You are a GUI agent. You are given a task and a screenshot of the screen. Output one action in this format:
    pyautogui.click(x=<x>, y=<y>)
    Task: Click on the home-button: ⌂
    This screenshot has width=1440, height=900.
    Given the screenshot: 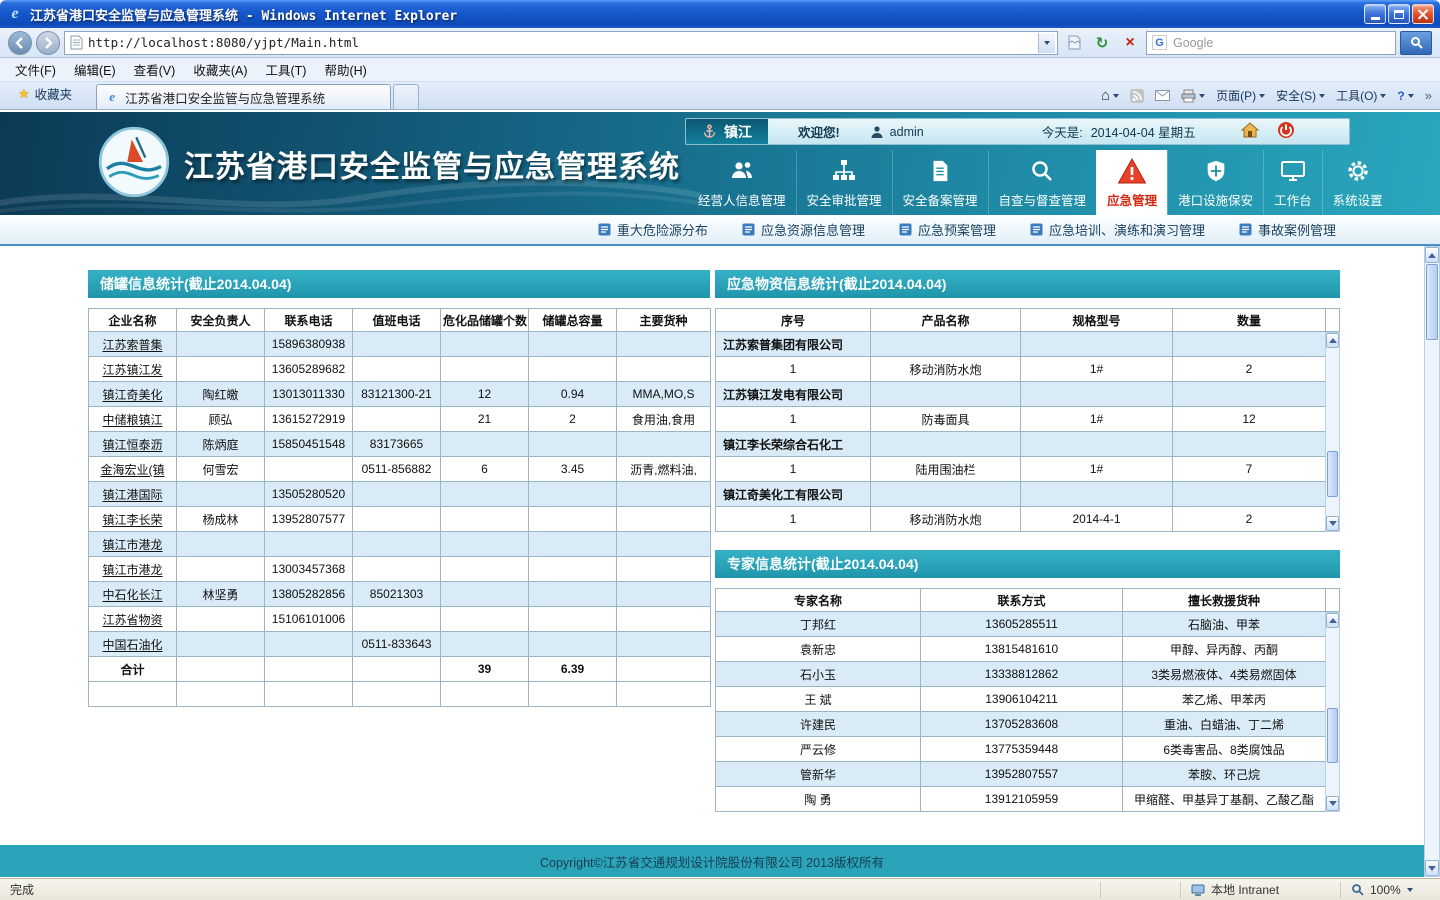 What is the action you would take?
    pyautogui.click(x=1110, y=95)
    